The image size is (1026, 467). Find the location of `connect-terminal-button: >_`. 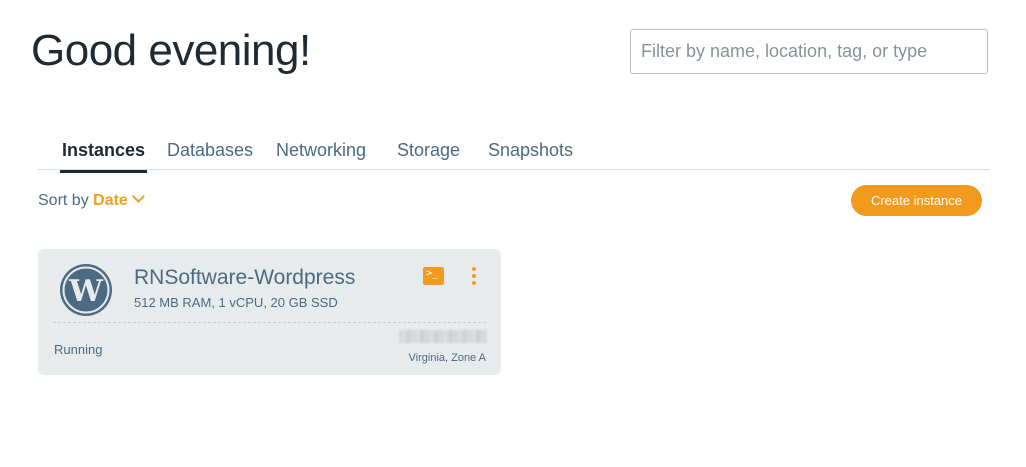

connect-terminal-button: >_ is located at coordinates (433, 276).